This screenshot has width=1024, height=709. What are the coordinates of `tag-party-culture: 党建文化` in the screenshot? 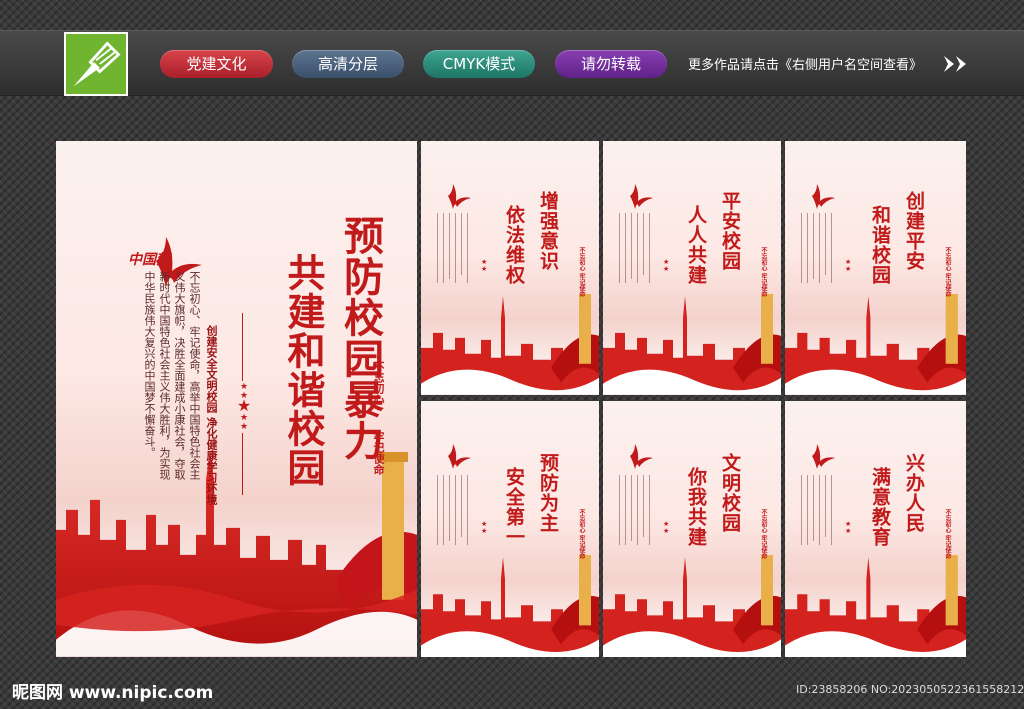 It's located at (216, 64).